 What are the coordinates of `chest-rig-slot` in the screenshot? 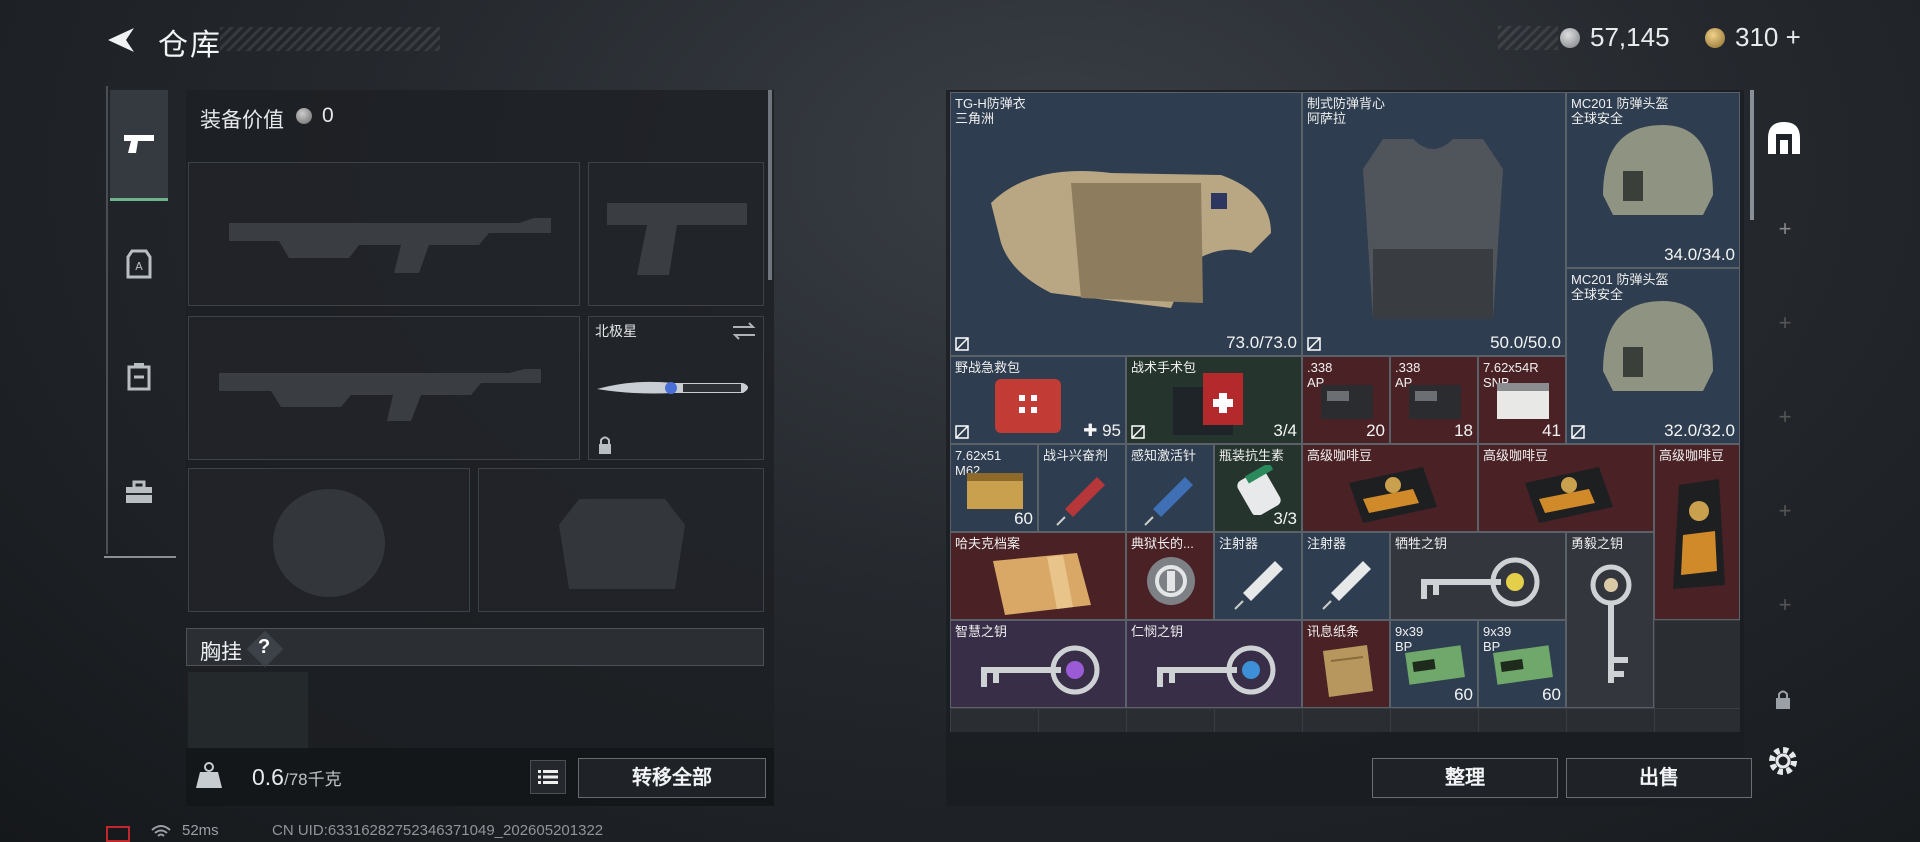 It's located at (248, 712).